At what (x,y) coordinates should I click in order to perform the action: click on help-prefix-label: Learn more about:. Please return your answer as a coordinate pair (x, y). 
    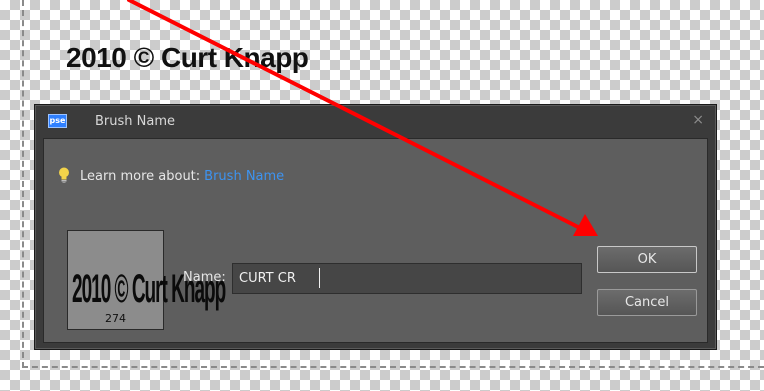
    Looking at the image, I should click on (140, 176).